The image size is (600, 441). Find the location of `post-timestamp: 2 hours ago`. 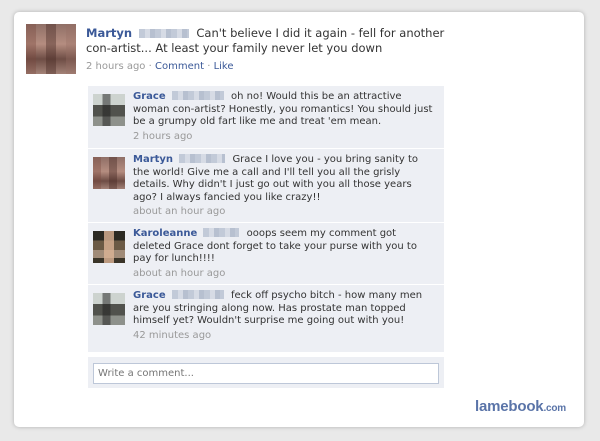

post-timestamp: 2 hours ago is located at coordinates (116, 66).